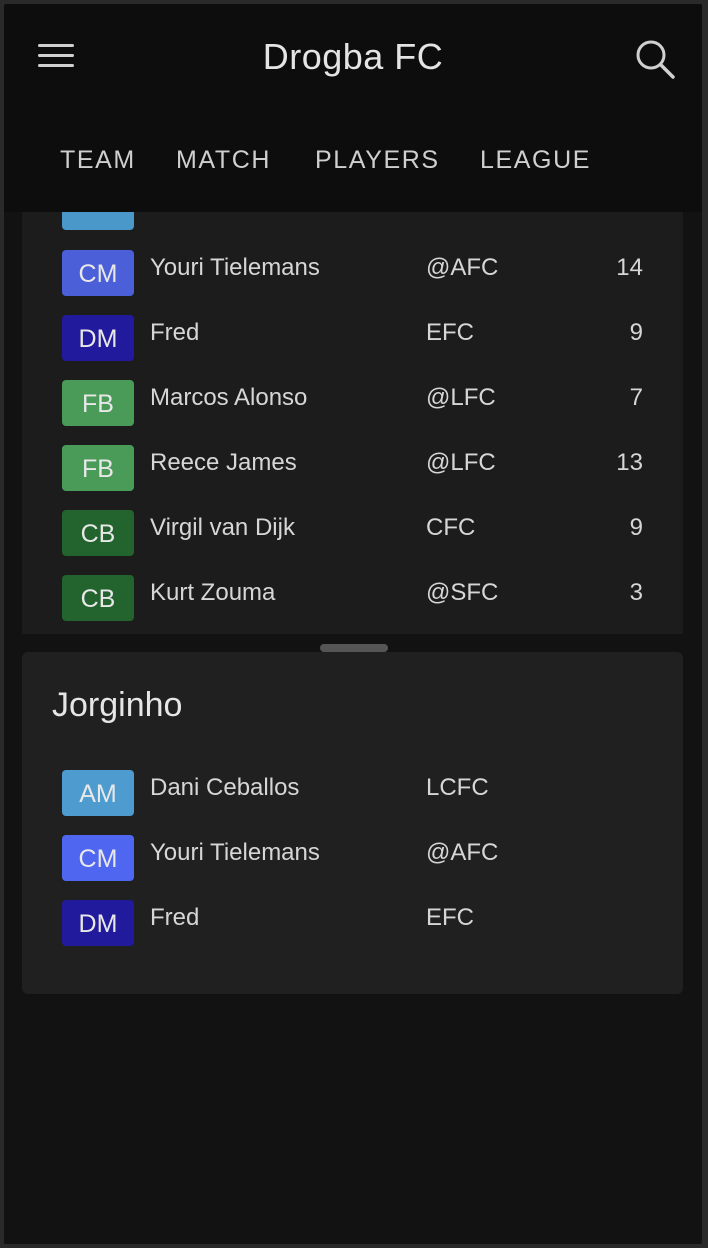 The width and height of the screenshot is (708, 1248). I want to click on sheet-player-row: CM Youri Tielemans @AFC, so click(352, 865).